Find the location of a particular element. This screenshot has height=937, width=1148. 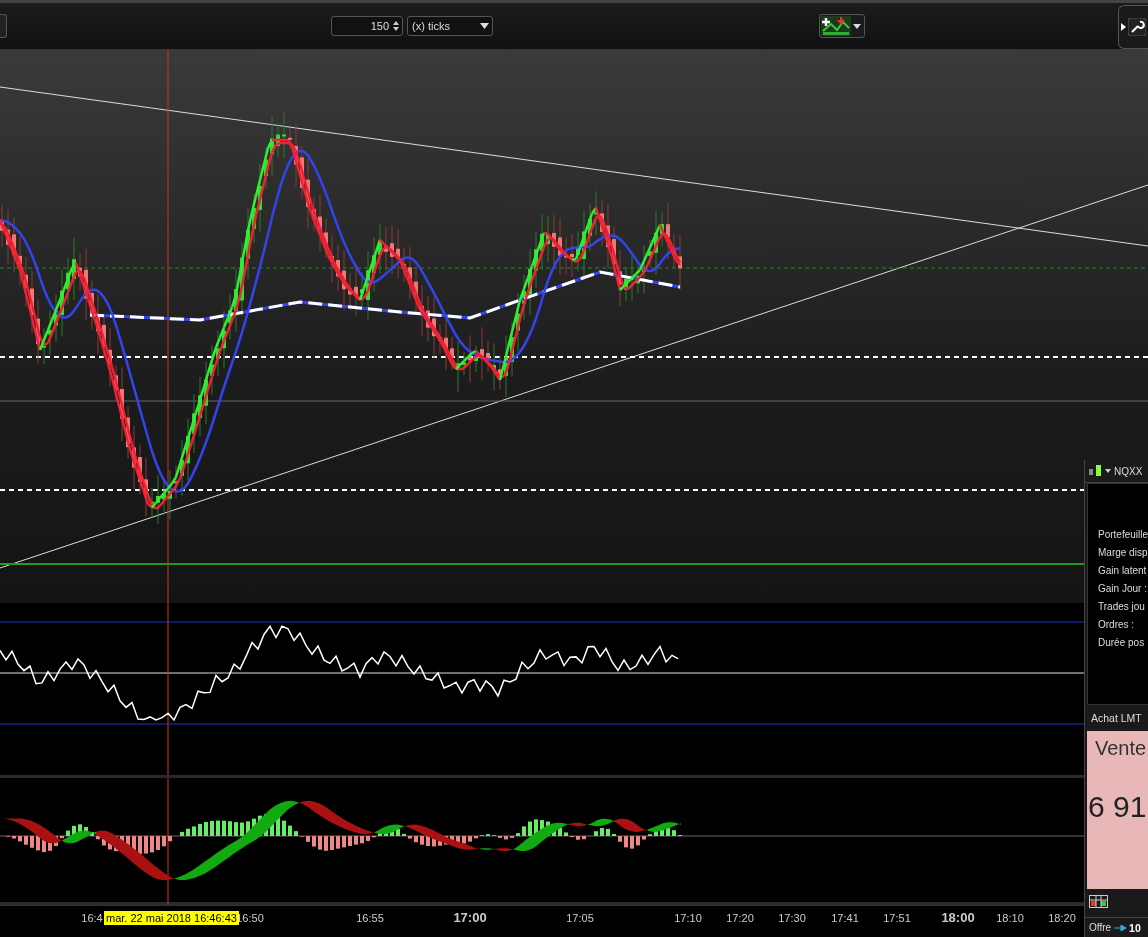

time-label: 17:05 is located at coordinates (580, 918).